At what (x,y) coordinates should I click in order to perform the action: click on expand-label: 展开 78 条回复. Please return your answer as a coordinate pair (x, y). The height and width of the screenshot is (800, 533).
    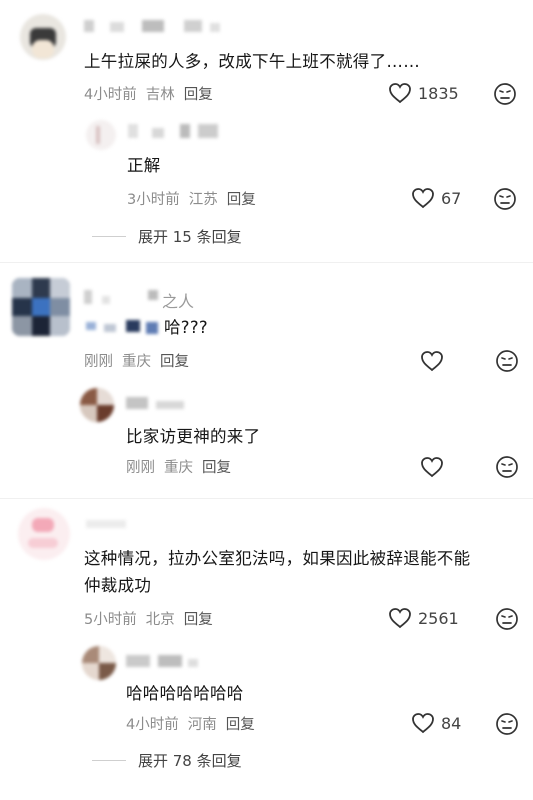
    Looking at the image, I should click on (190, 761).